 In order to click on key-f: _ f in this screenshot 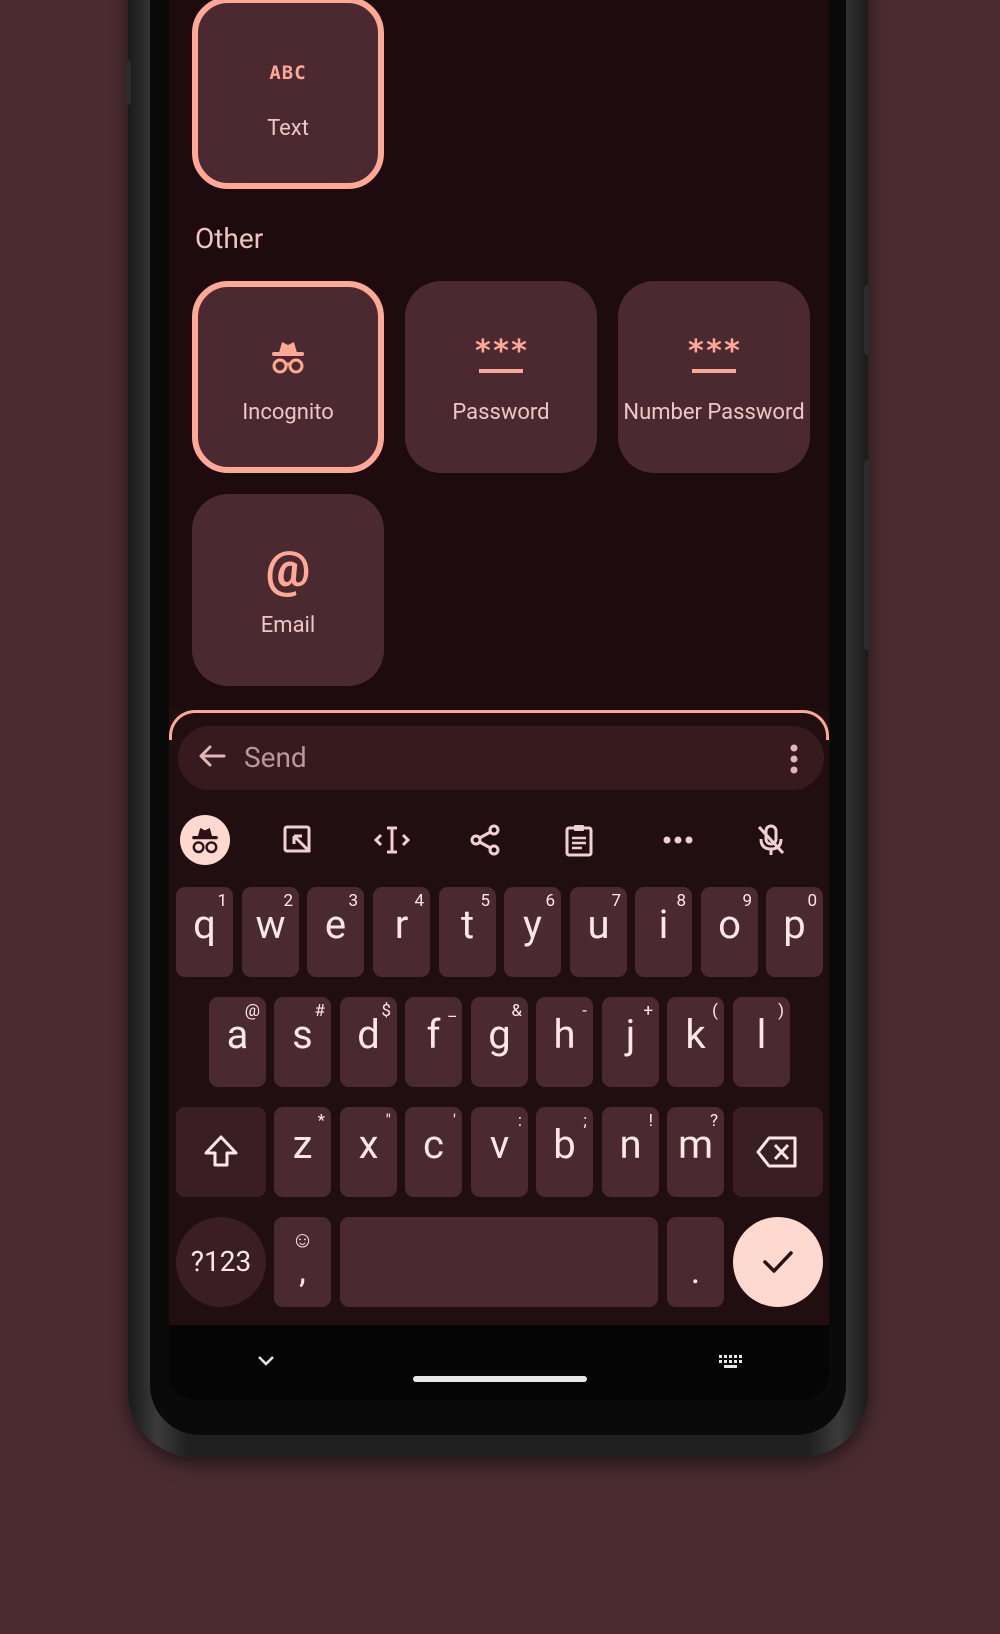, I will do `click(433, 1042)`.